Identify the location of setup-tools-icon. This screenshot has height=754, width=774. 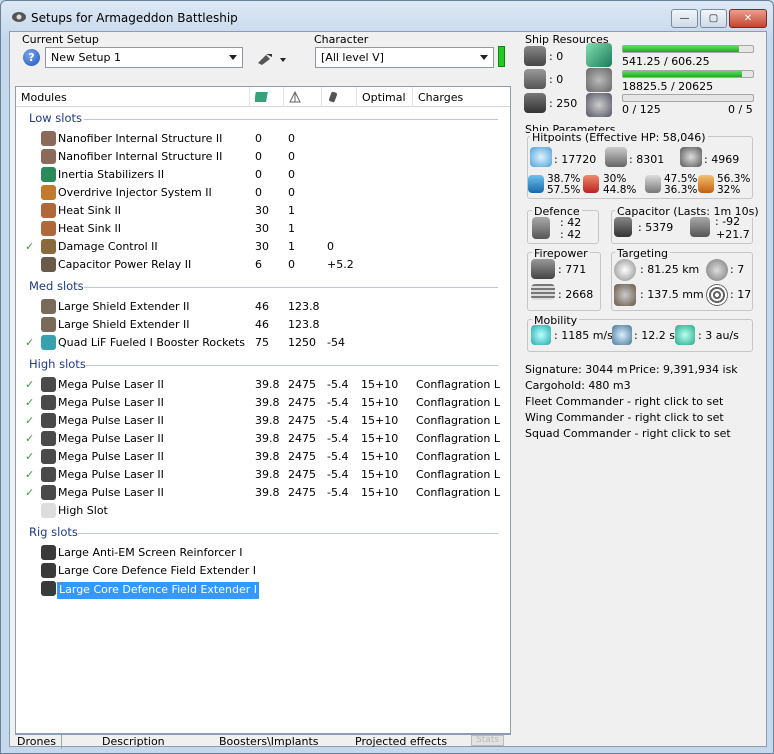
(273, 59).